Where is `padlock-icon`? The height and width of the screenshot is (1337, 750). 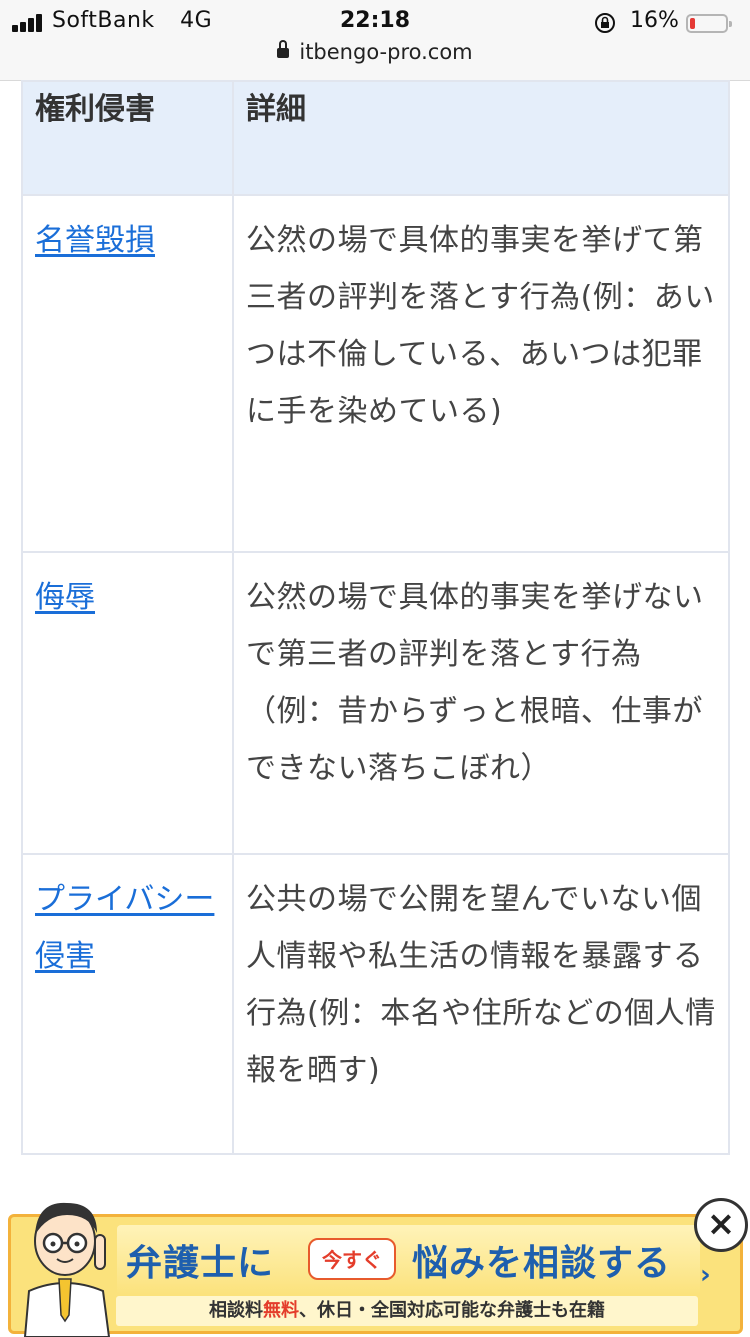
padlock-icon is located at coordinates (283, 50).